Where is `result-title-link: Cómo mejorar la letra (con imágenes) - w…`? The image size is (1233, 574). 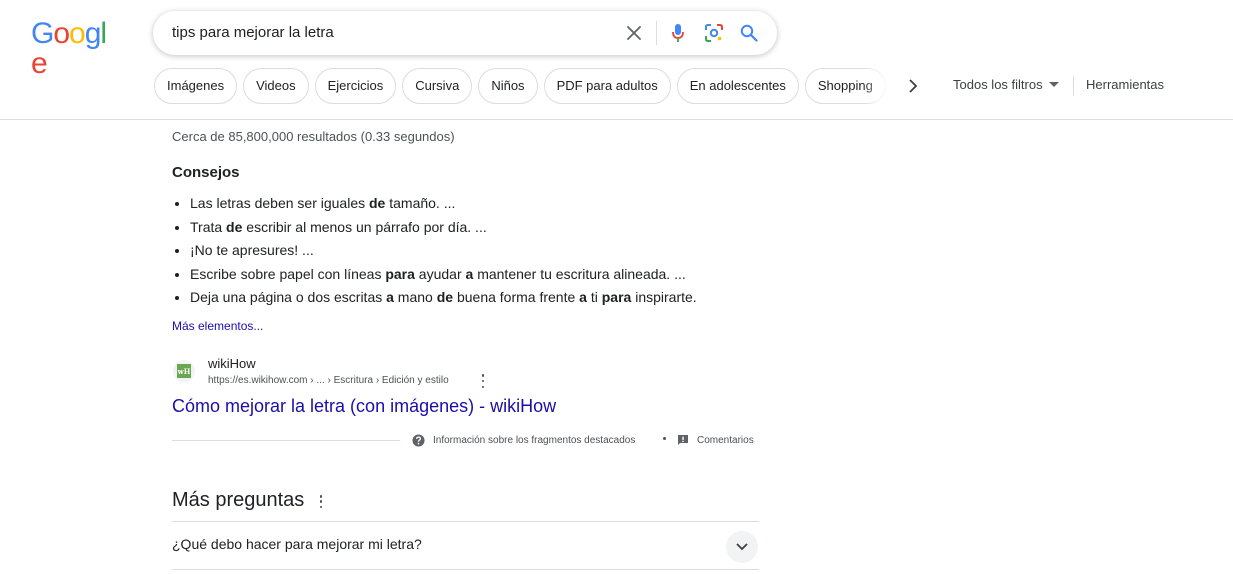
result-title-link: Cómo mejorar la letra (con imágenes) - w… is located at coordinates (364, 406).